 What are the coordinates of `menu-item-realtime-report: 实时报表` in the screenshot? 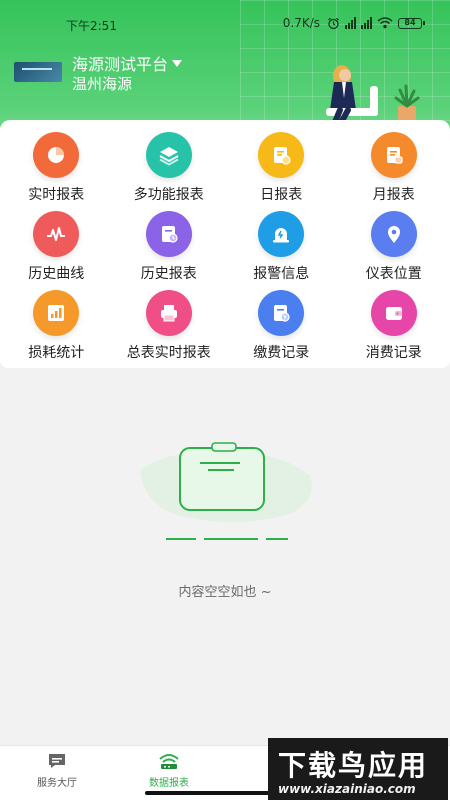 It's located at (56, 171).